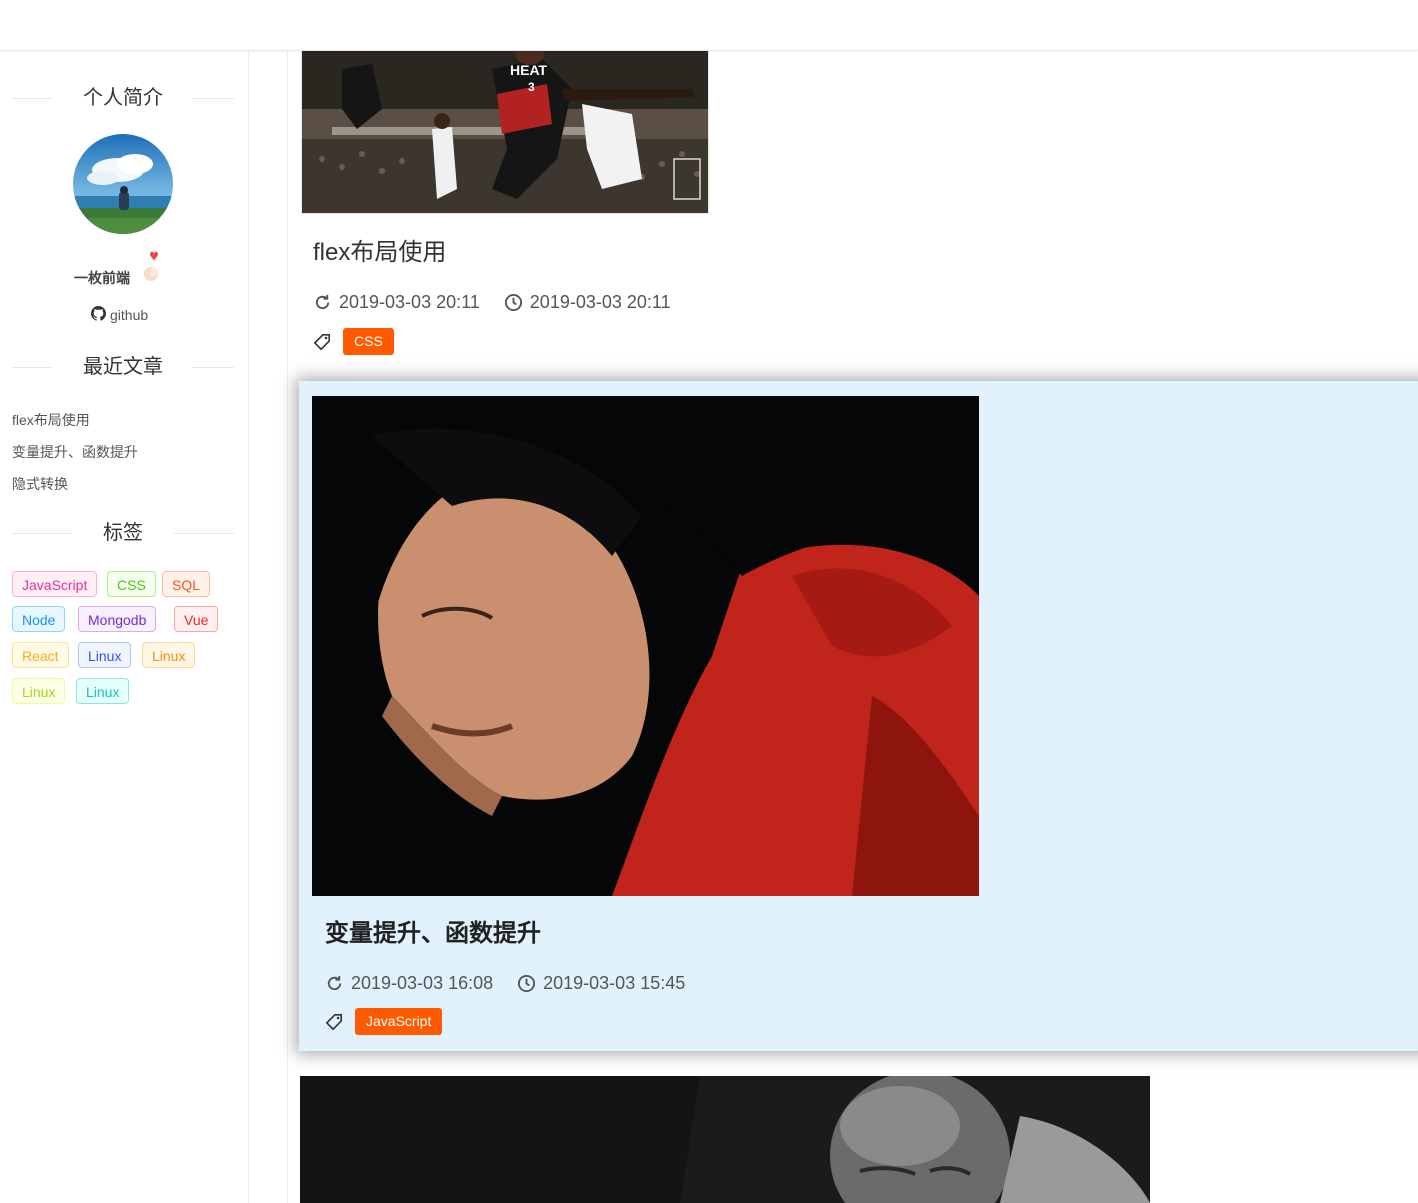 This screenshot has height=1203, width=1418. I want to click on created-time: 2019-03-03 20:11, so click(600, 302).